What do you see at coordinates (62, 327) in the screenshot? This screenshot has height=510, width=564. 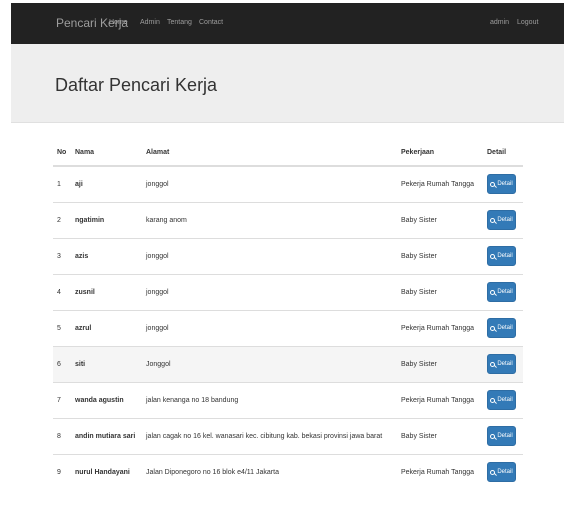 I see `cell-no: 5` at bounding box center [62, 327].